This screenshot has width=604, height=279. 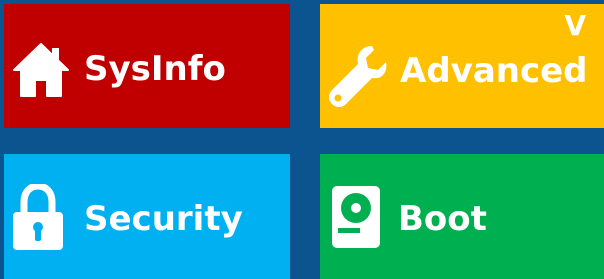 I want to click on lock-icon, so click(x=38, y=217).